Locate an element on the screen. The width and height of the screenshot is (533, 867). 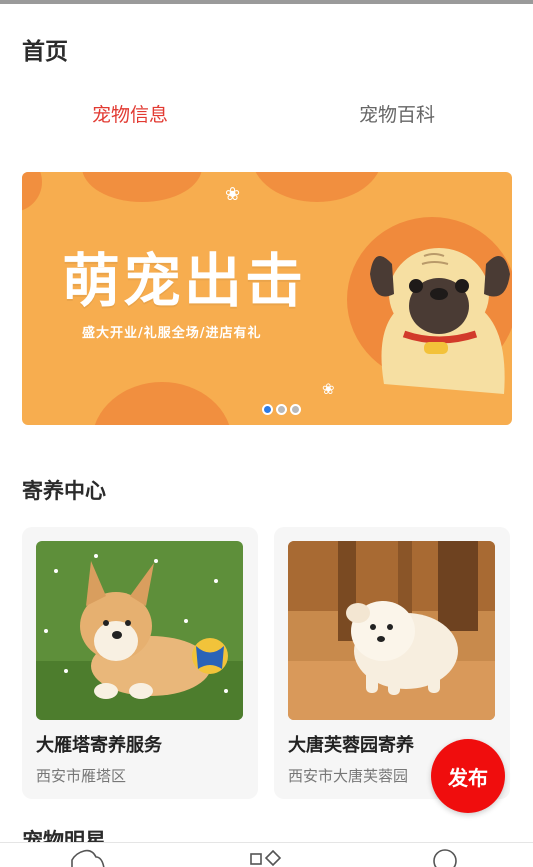
boarding-card: 大雁塔寄养服务 西安市雁塔区 is located at coordinates (140, 663).